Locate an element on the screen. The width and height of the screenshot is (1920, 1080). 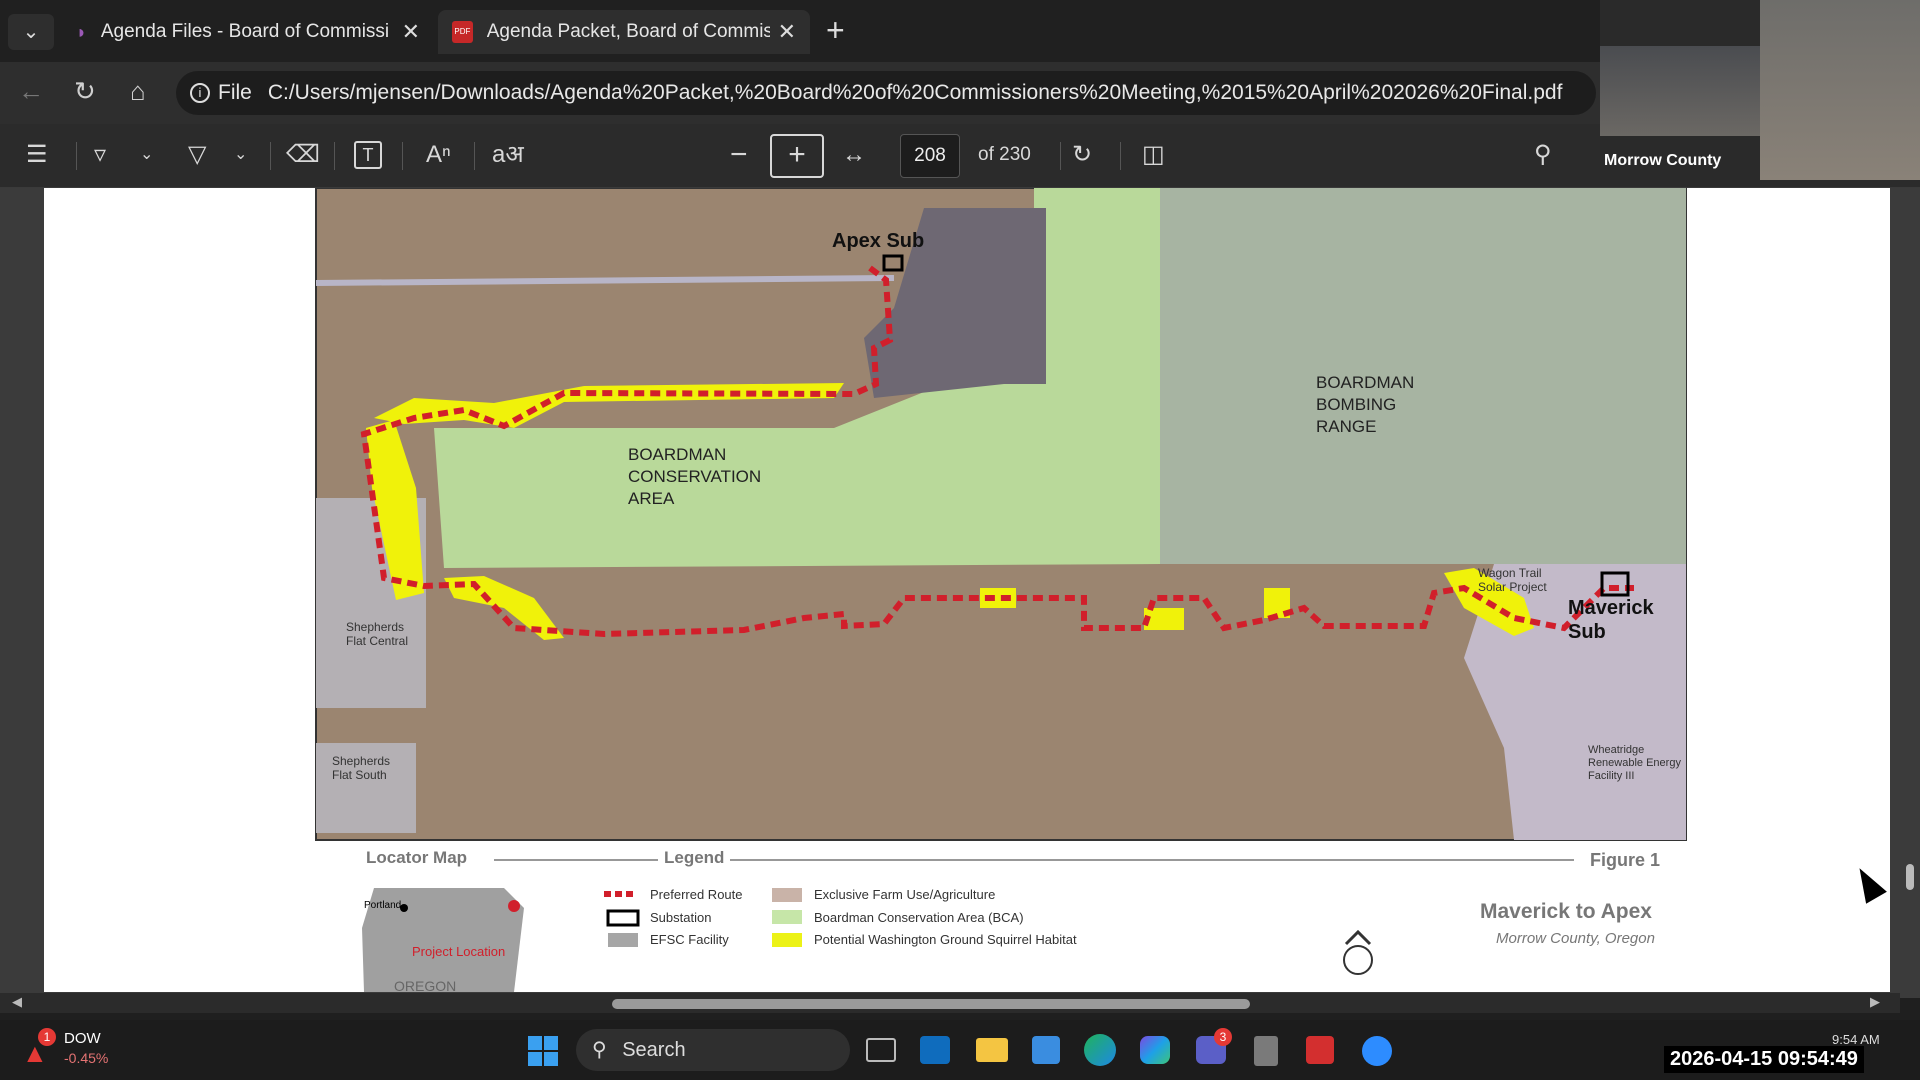
locator-city-label: Portland is located at coordinates (383, 905).